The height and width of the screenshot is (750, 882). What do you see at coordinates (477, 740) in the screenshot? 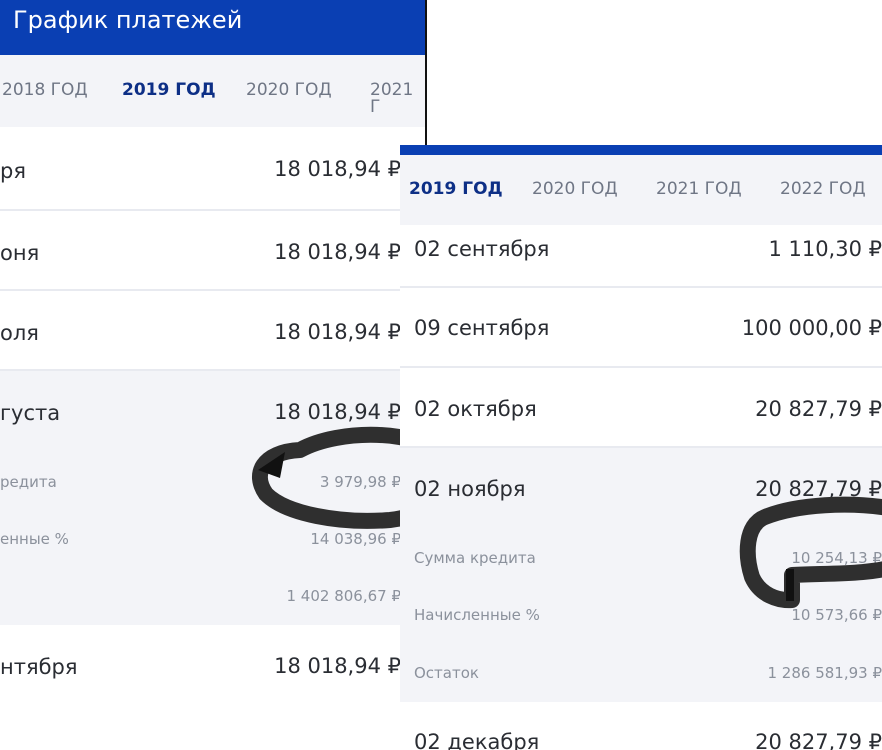
I see `payment-date: 02 декабря` at bounding box center [477, 740].